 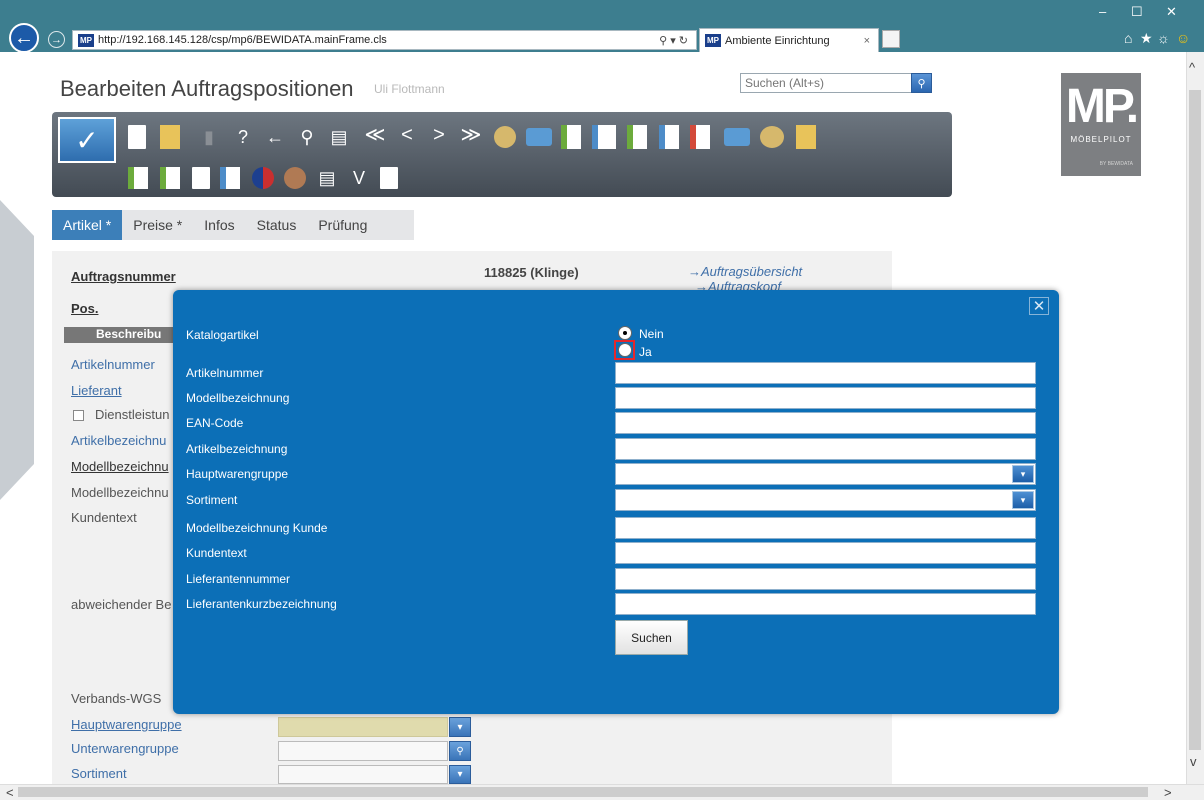 I want to click on doc-list-icon, so click(x=637, y=137).